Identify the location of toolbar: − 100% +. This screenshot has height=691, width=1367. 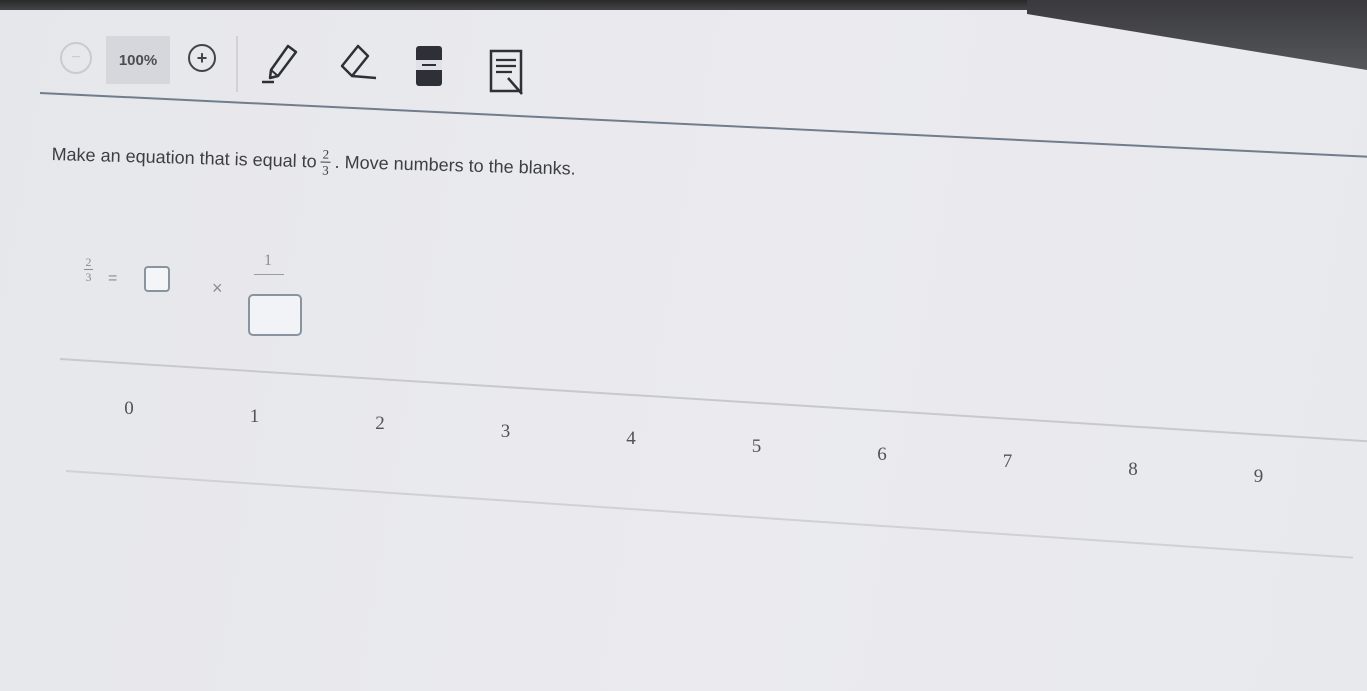
(340, 67).